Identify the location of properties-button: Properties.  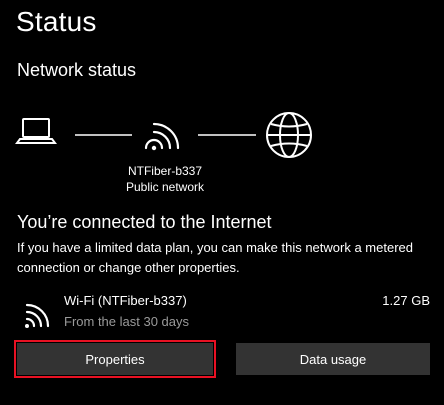
(115, 359).